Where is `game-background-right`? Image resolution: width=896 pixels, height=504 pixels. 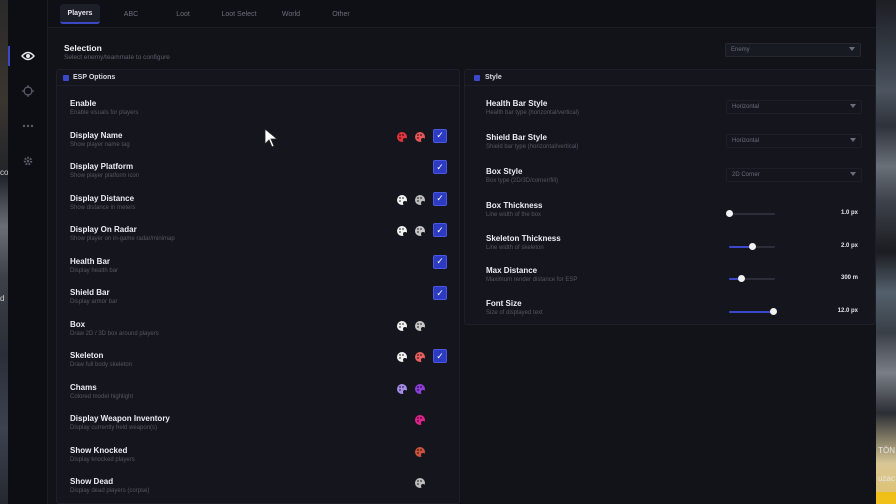 game-background-right is located at coordinates (886, 252).